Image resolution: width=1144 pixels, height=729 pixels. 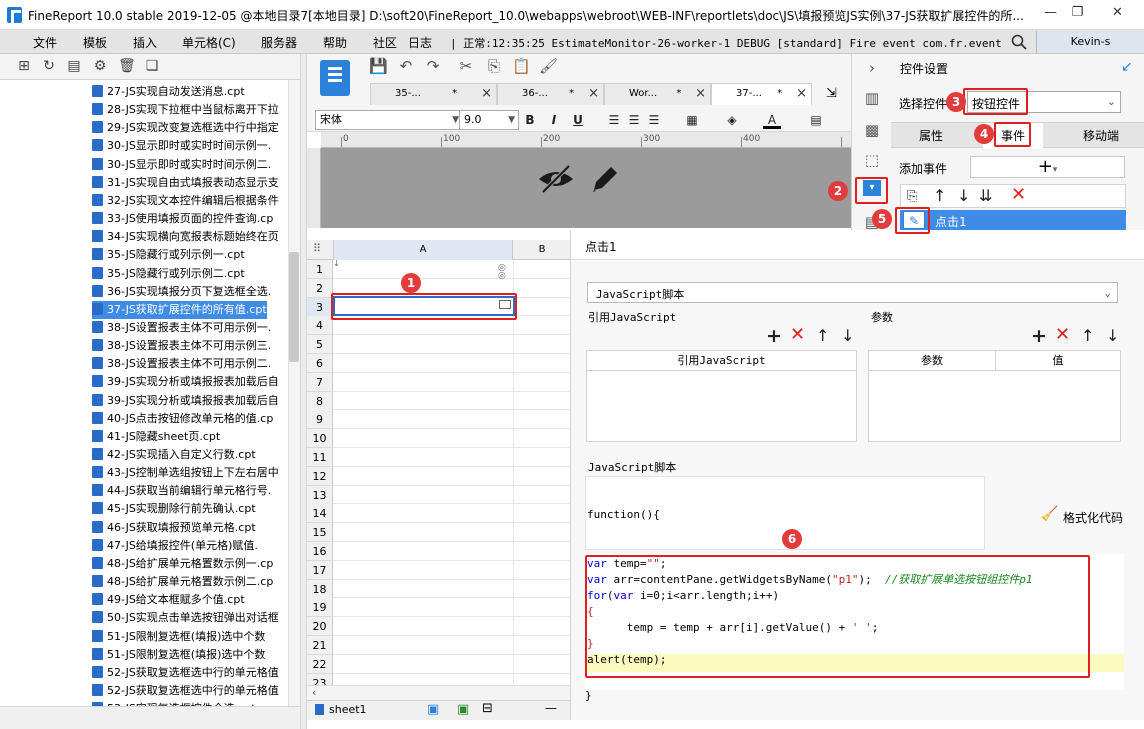 I want to click on align-center-icon: ☰, so click(x=634, y=120).